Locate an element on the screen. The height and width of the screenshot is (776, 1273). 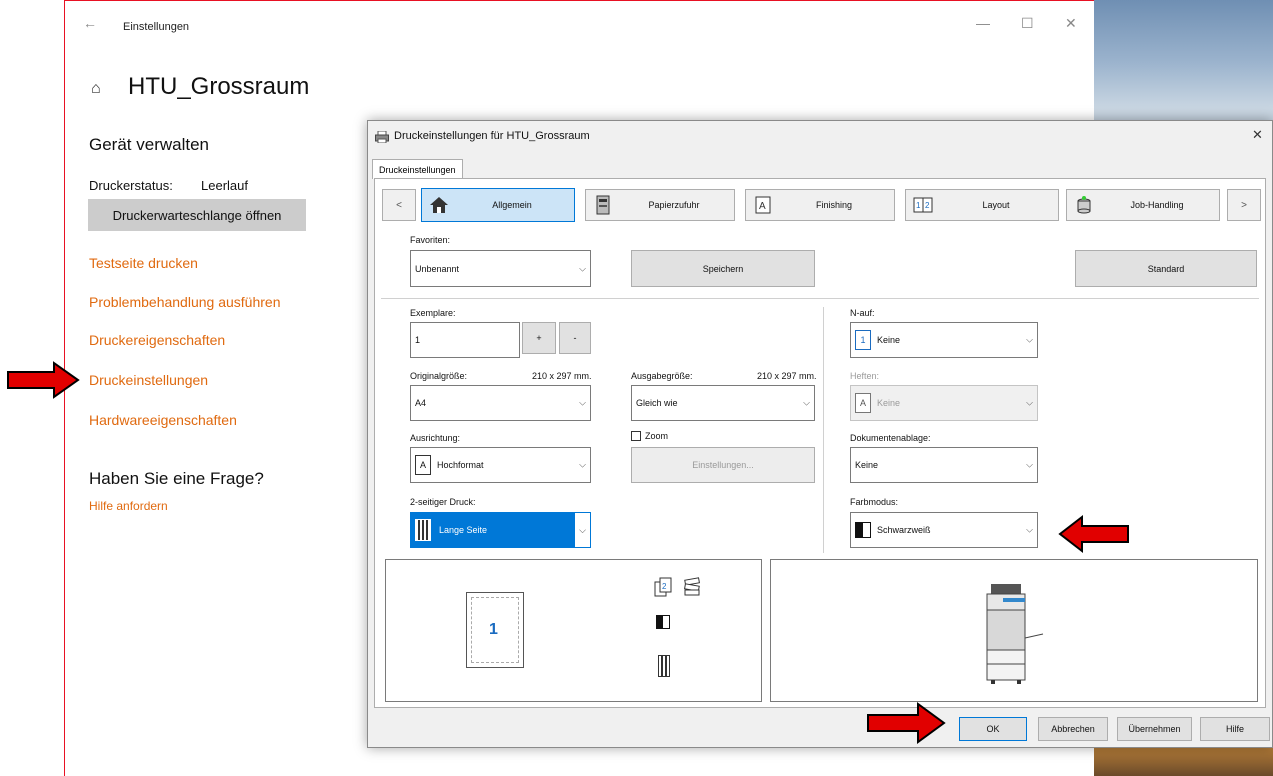
nav-prev-button: < is located at coordinates (399, 205).